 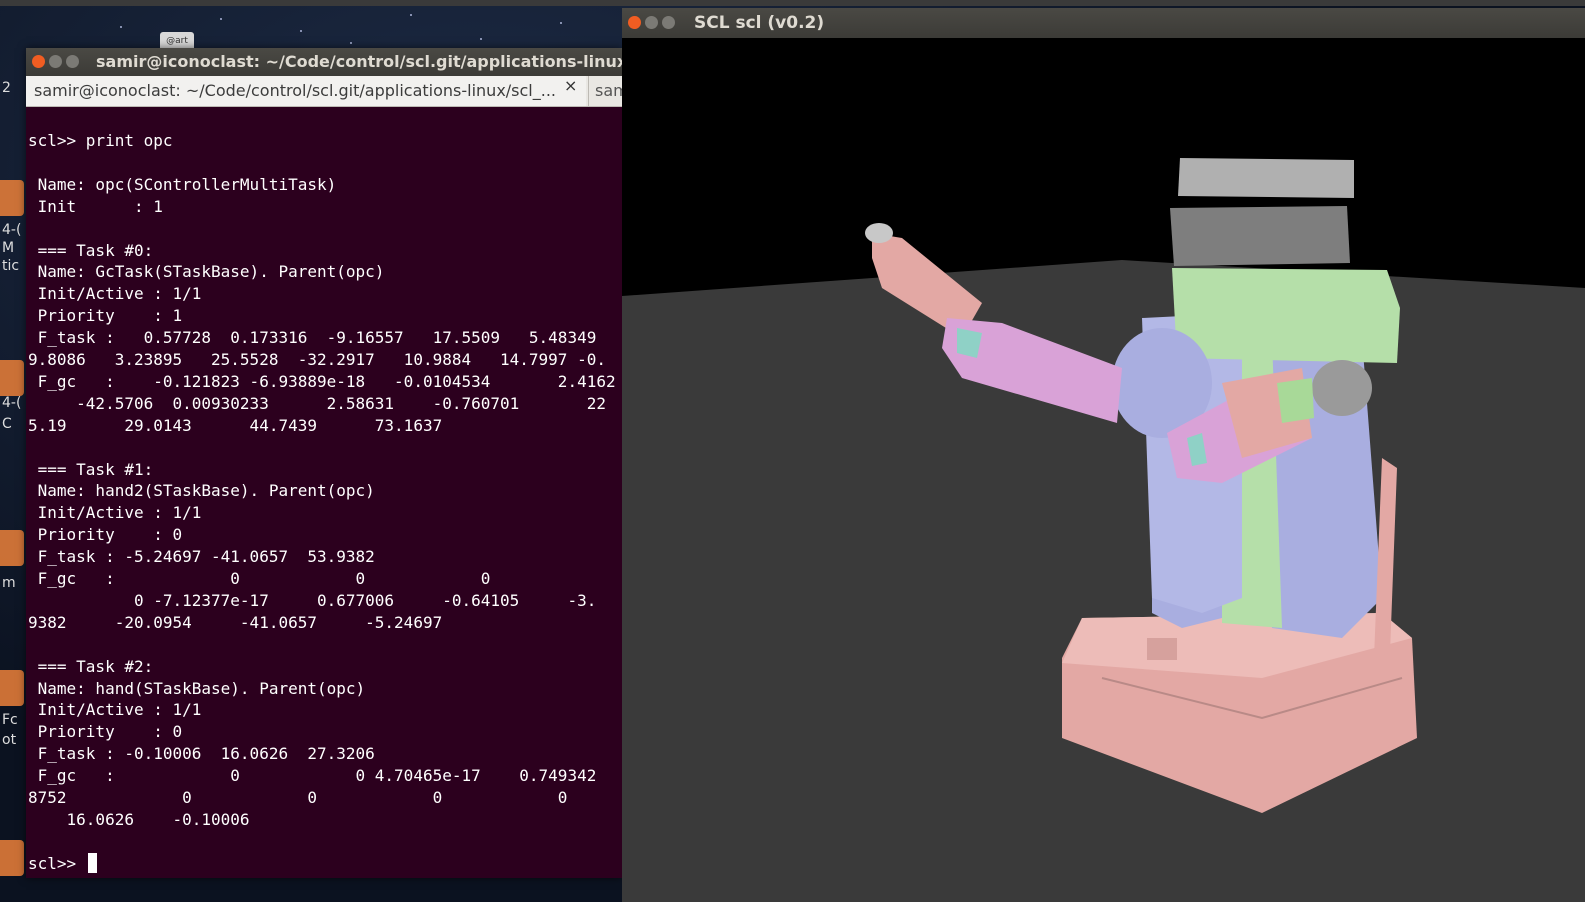 What do you see at coordinates (91, 250) in the screenshot?
I see `terminal-line: === Task #0:` at bounding box center [91, 250].